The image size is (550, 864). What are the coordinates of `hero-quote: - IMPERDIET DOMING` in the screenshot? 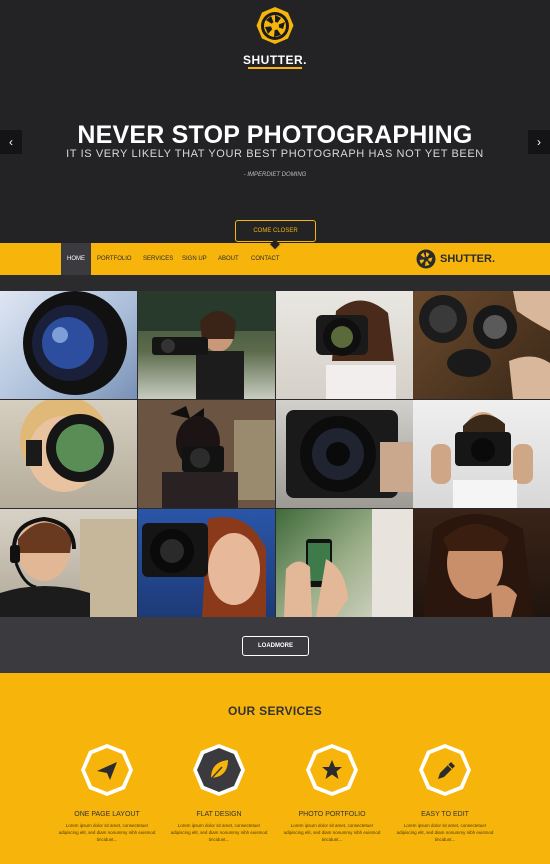 It's located at (275, 175).